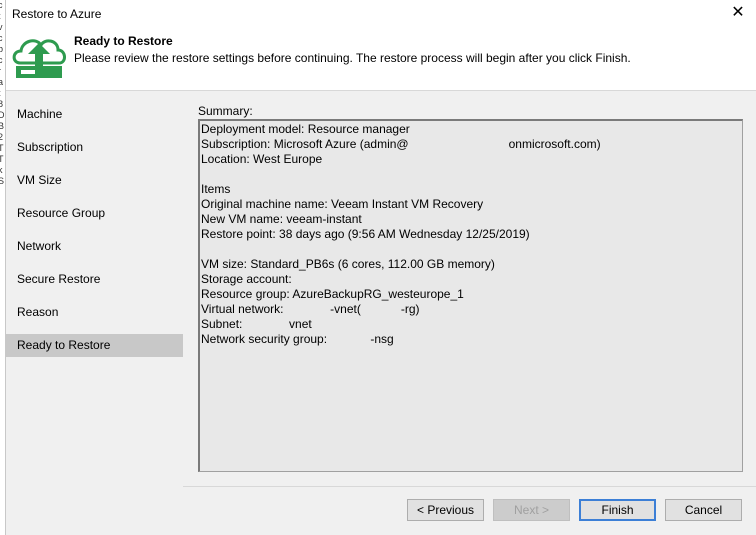 The height and width of the screenshot is (535, 756). I want to click on cloud-upload-icon, so click(39, 58).